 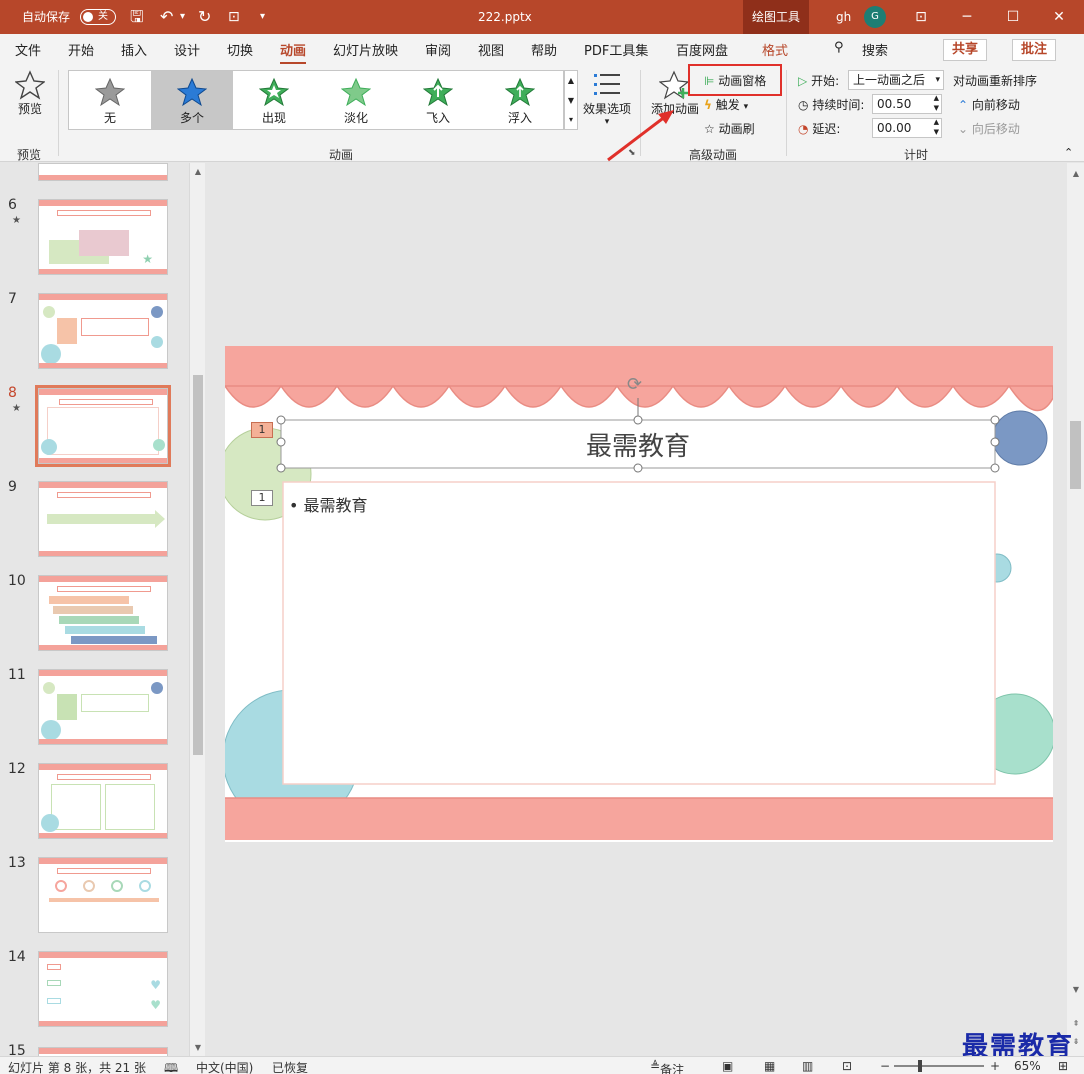 I want to click on present-icon: ⊡, so click(x=234, y=17).